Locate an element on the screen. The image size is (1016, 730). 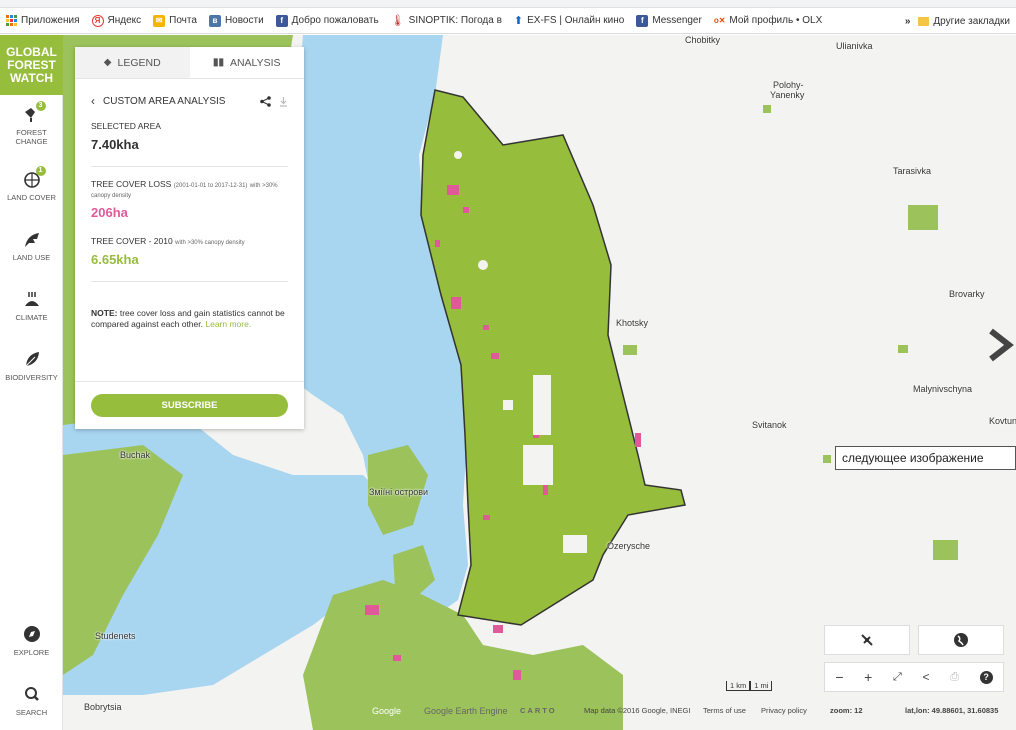
panel-title-row: ‹ CUSTOM AREA ANALYSIS is located at coordinates (158, 101).